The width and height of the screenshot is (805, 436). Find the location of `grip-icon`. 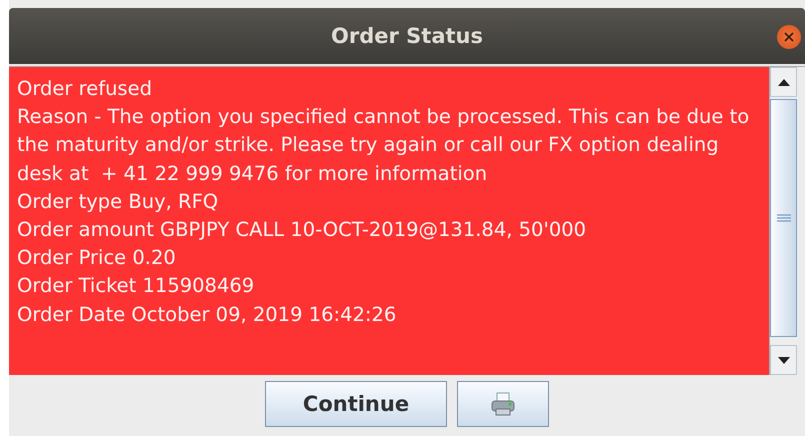

grip-icon is located at coordinates (783, 218).